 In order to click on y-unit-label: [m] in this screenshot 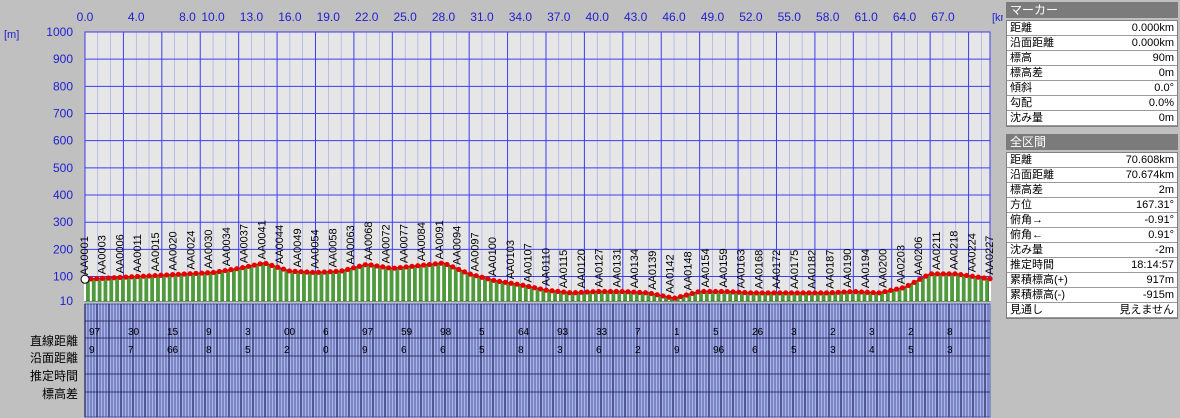, I will do `click(11, 35)`.